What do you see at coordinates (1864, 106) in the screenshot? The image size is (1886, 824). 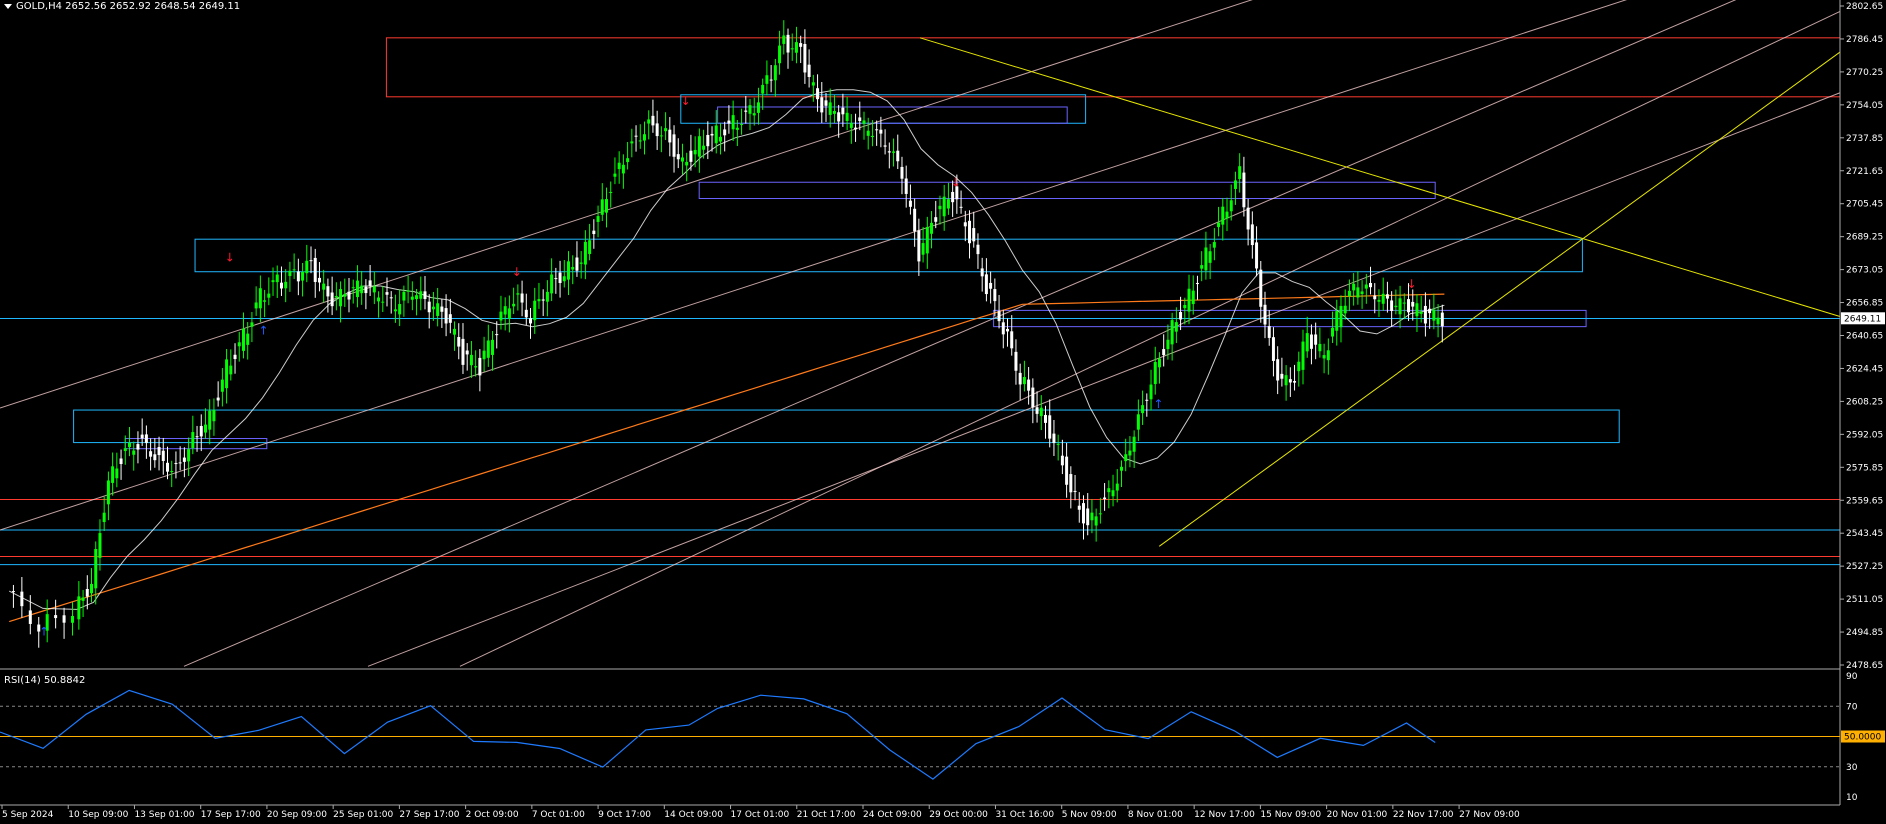 I see `y-tick-label: 2754.05` at bounding box center [1864, 106].